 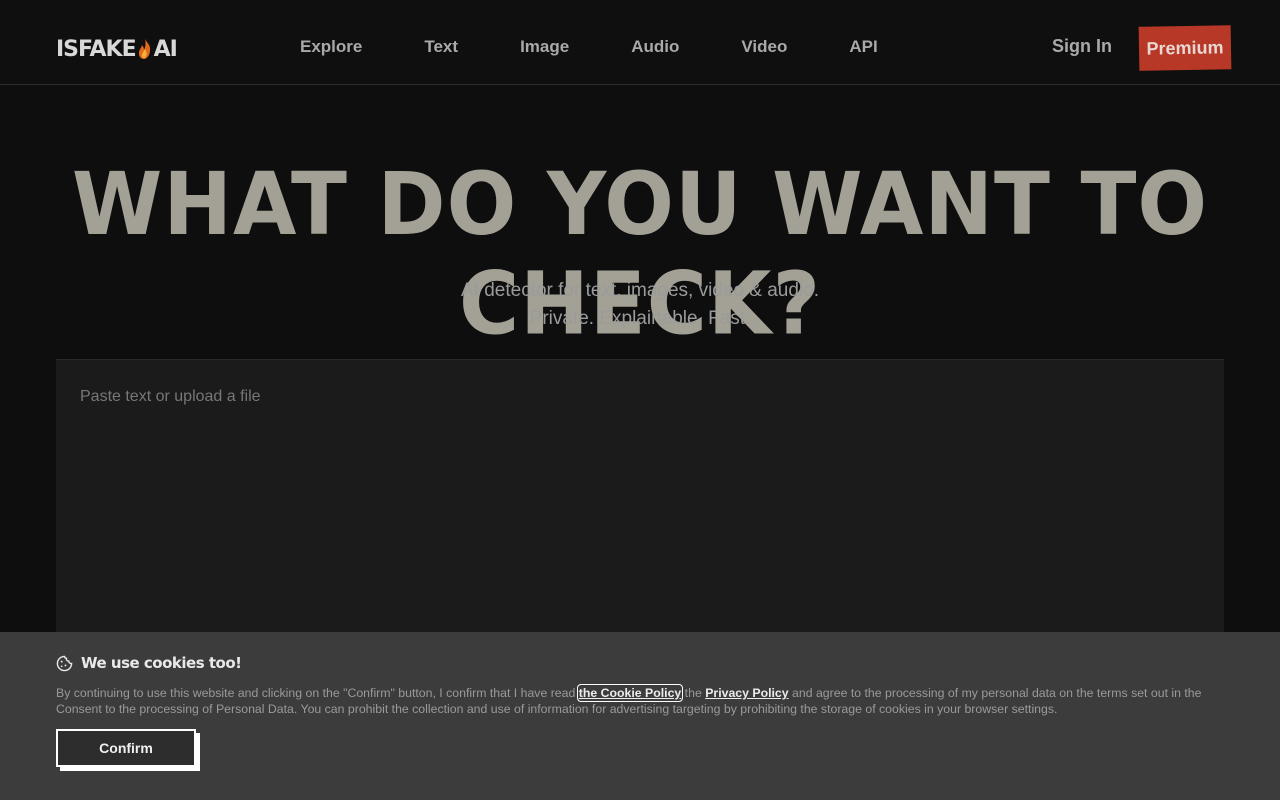 What do you see at coordinates (1185, 48) in the screenshot?
I see `premium-button: Premium` at bounding box center [1185, 48].